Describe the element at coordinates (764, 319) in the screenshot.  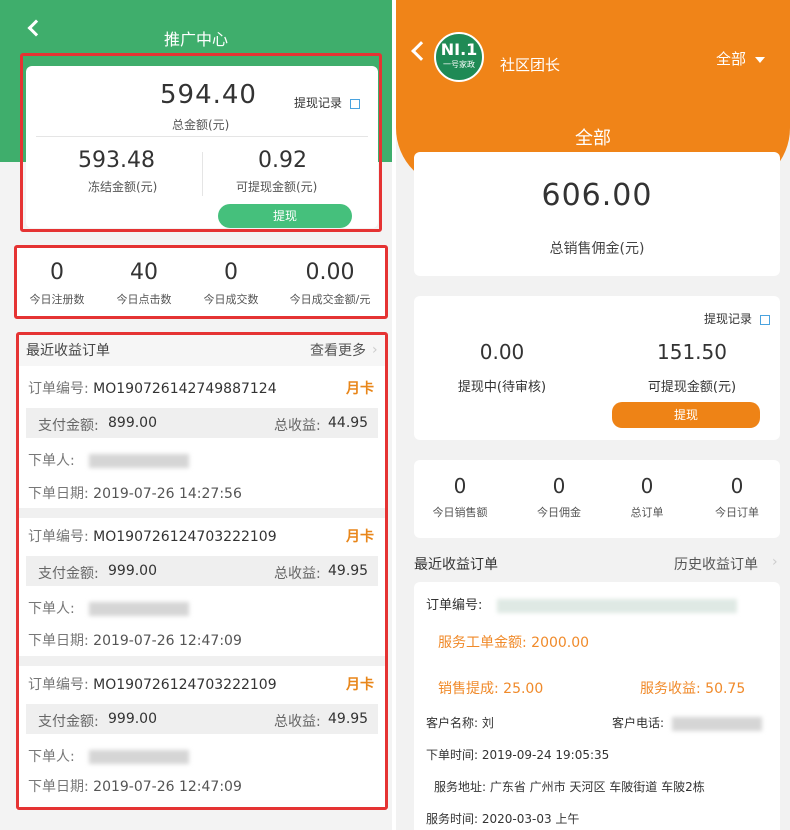
I see `list-icon` at that location.